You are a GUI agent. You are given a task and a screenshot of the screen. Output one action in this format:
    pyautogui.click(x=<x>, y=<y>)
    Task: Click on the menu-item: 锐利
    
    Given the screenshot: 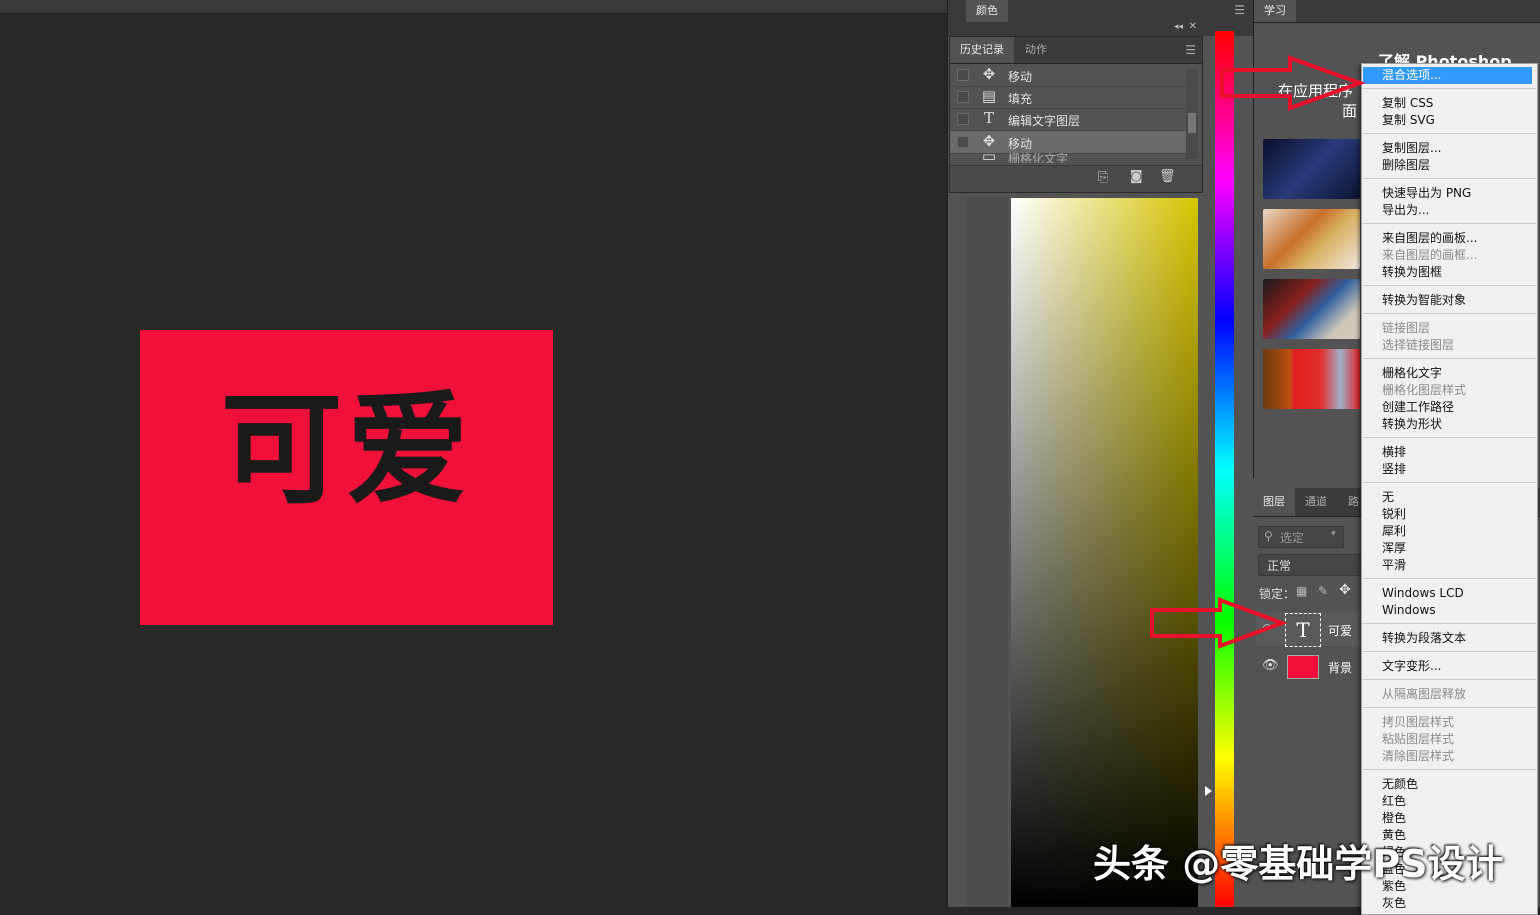 What is the action you would take?
    pyautogui.click(x=1394, y=514)
    